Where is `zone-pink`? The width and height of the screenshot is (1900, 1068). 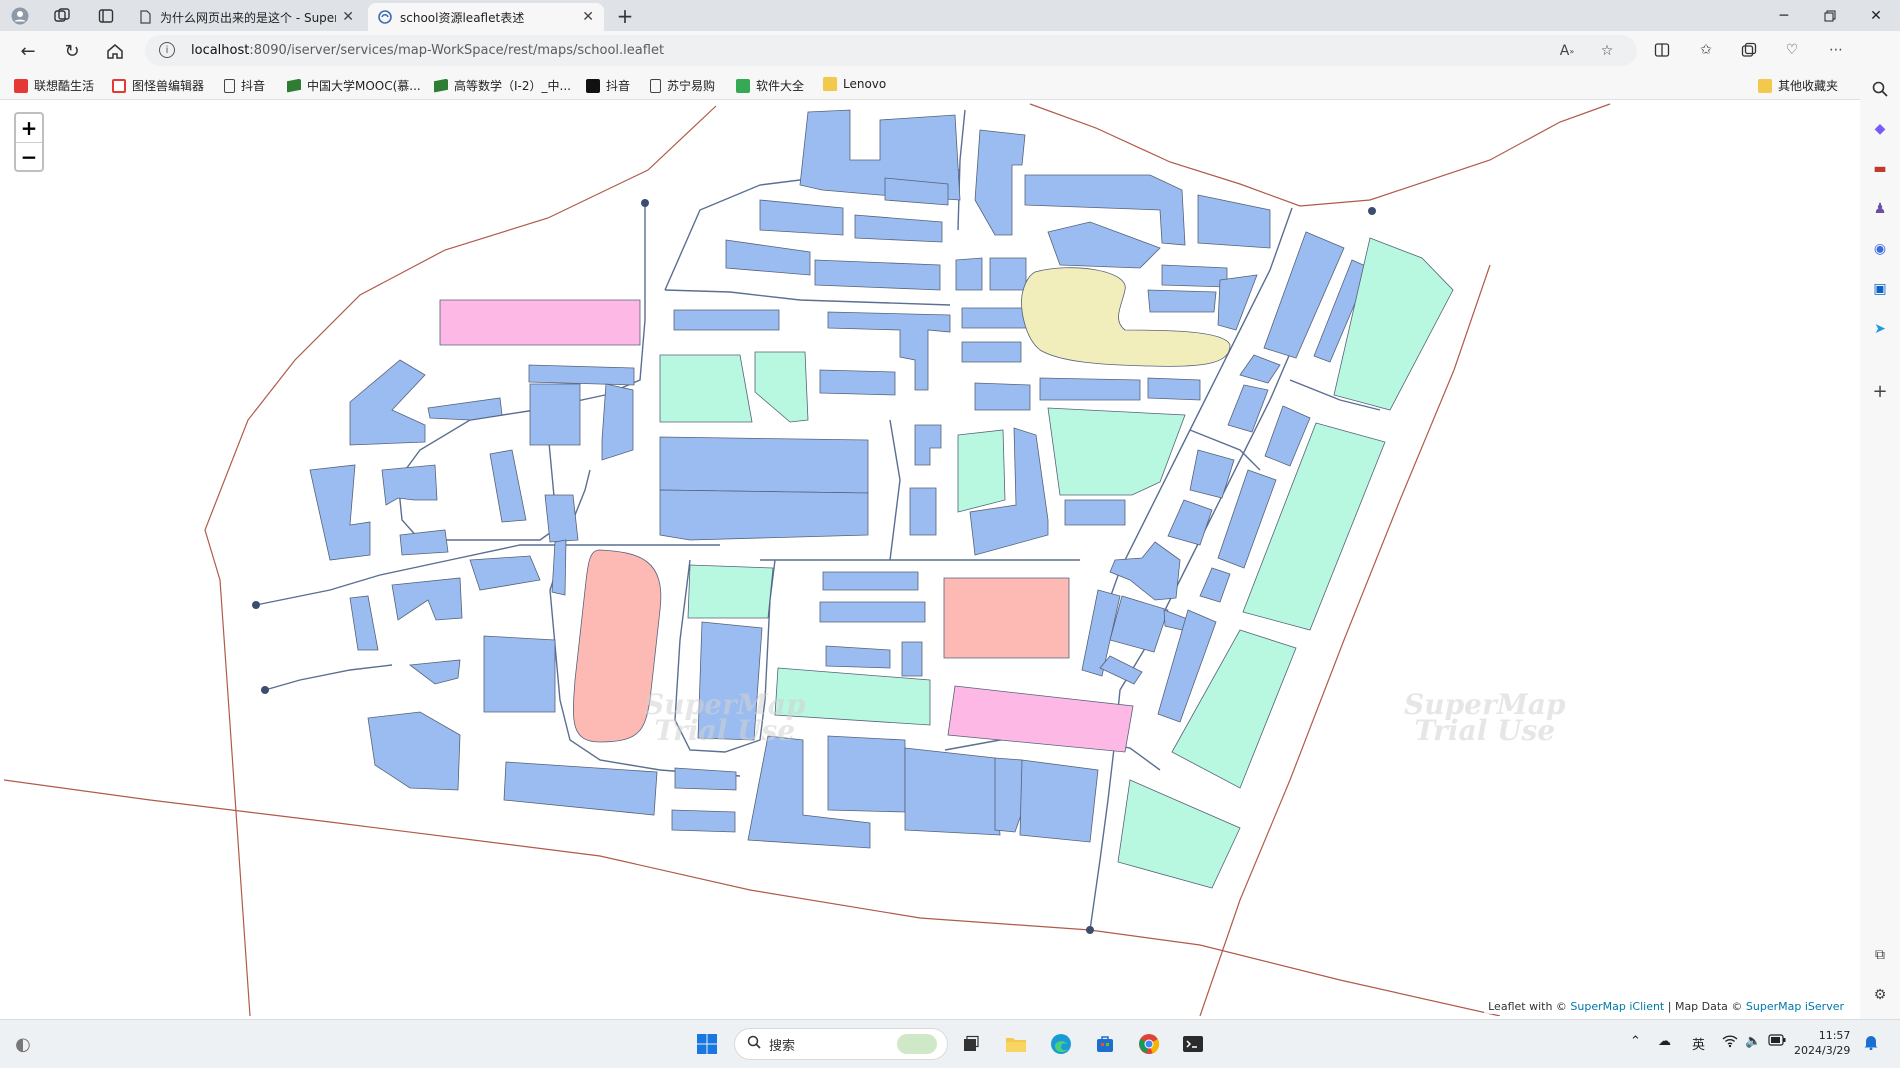
zone-pink is located at coordinates (1040, 719).